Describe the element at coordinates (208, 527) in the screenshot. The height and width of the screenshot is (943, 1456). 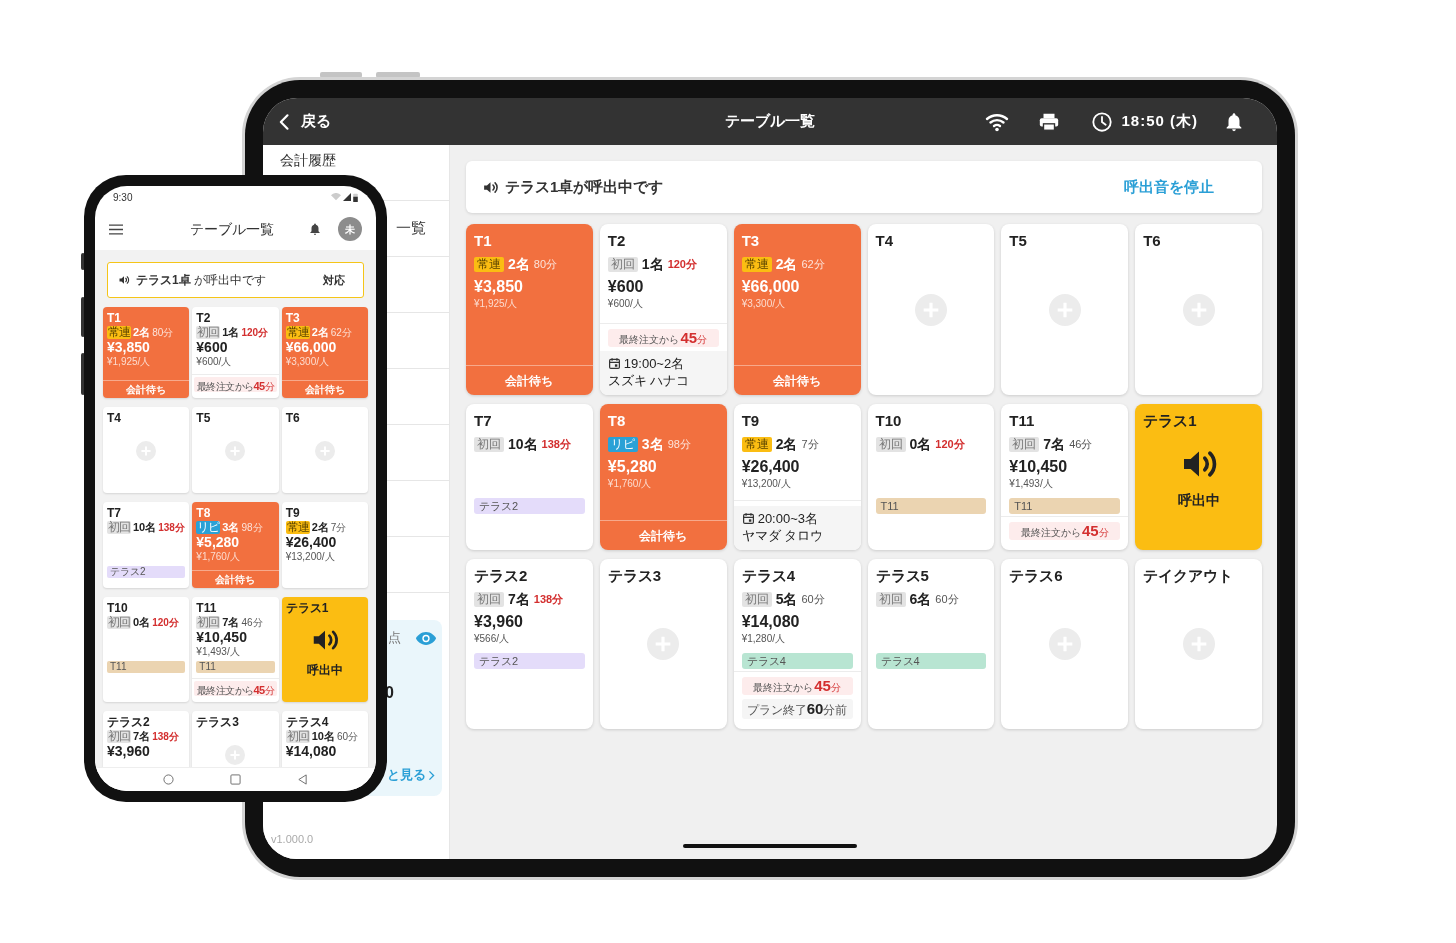
I see `customer-badge: リピ` at that location.